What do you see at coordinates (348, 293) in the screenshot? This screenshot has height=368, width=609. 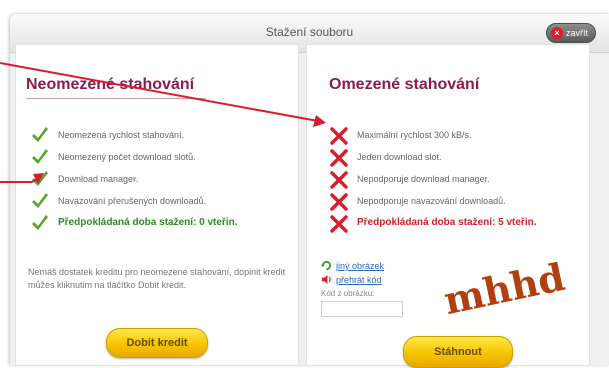 I see `captcha-input-label: Kód z obrázku:` at bounding box center [348, 293].